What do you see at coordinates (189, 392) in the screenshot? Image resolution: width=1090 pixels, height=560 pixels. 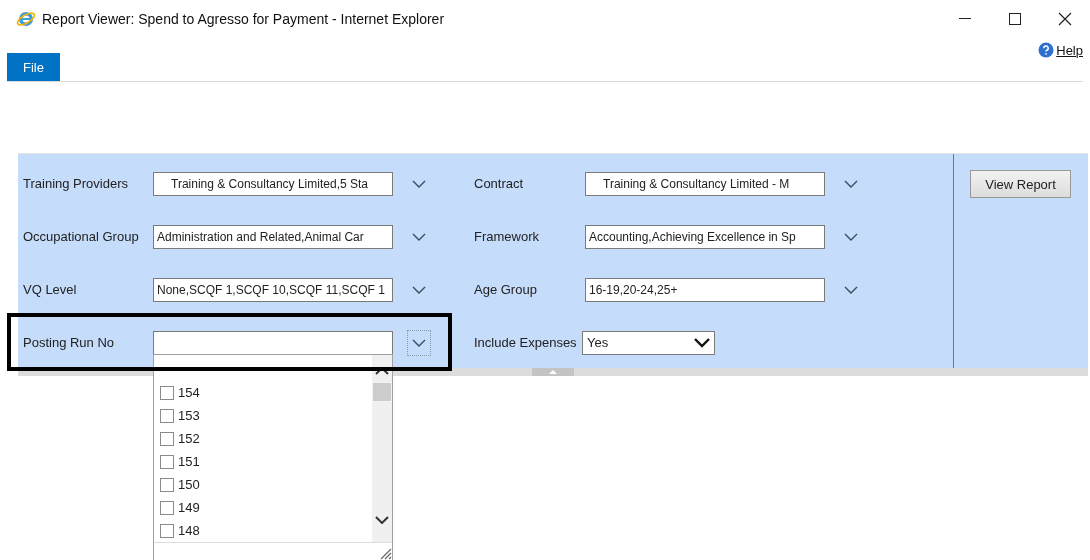 I see `option-label: 154` at bounding box center [189, 392].